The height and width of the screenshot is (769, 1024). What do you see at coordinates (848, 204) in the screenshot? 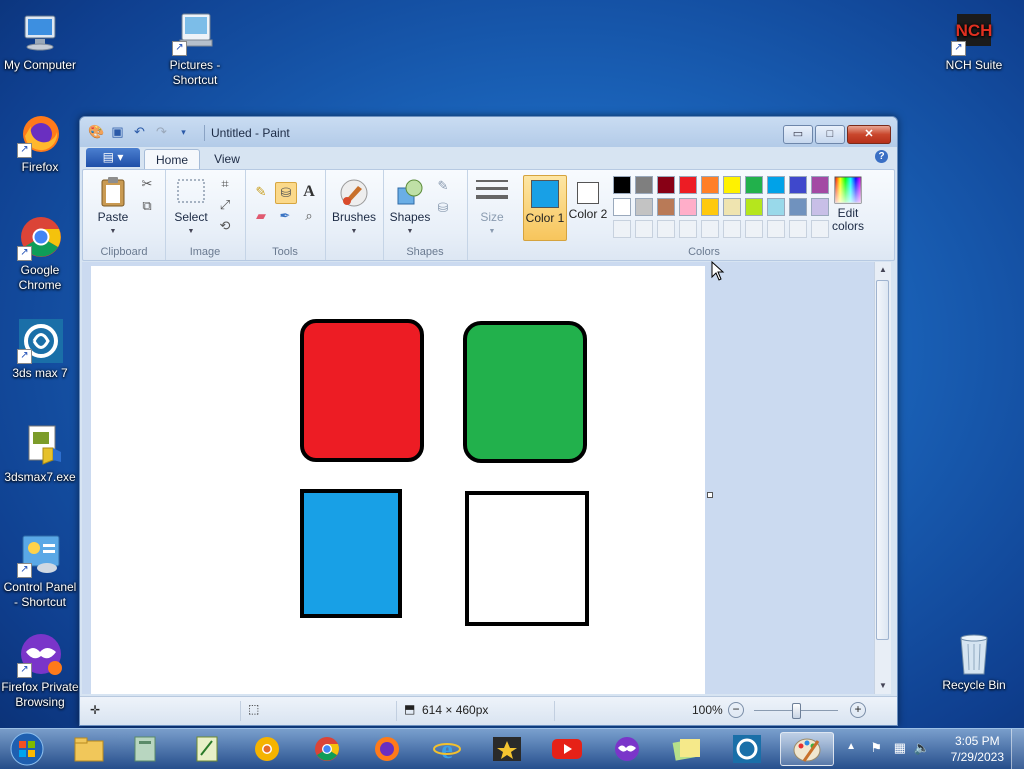
I see `edit-colors-button: Edit colors` at bounding box center [848, 204].